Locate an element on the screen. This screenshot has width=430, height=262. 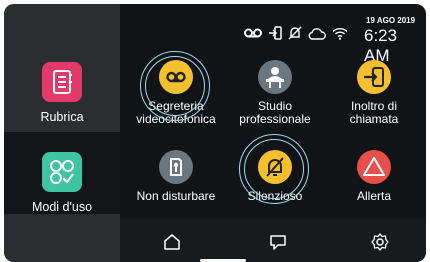
app-label: Allerta is located at coordinates (374, 196).